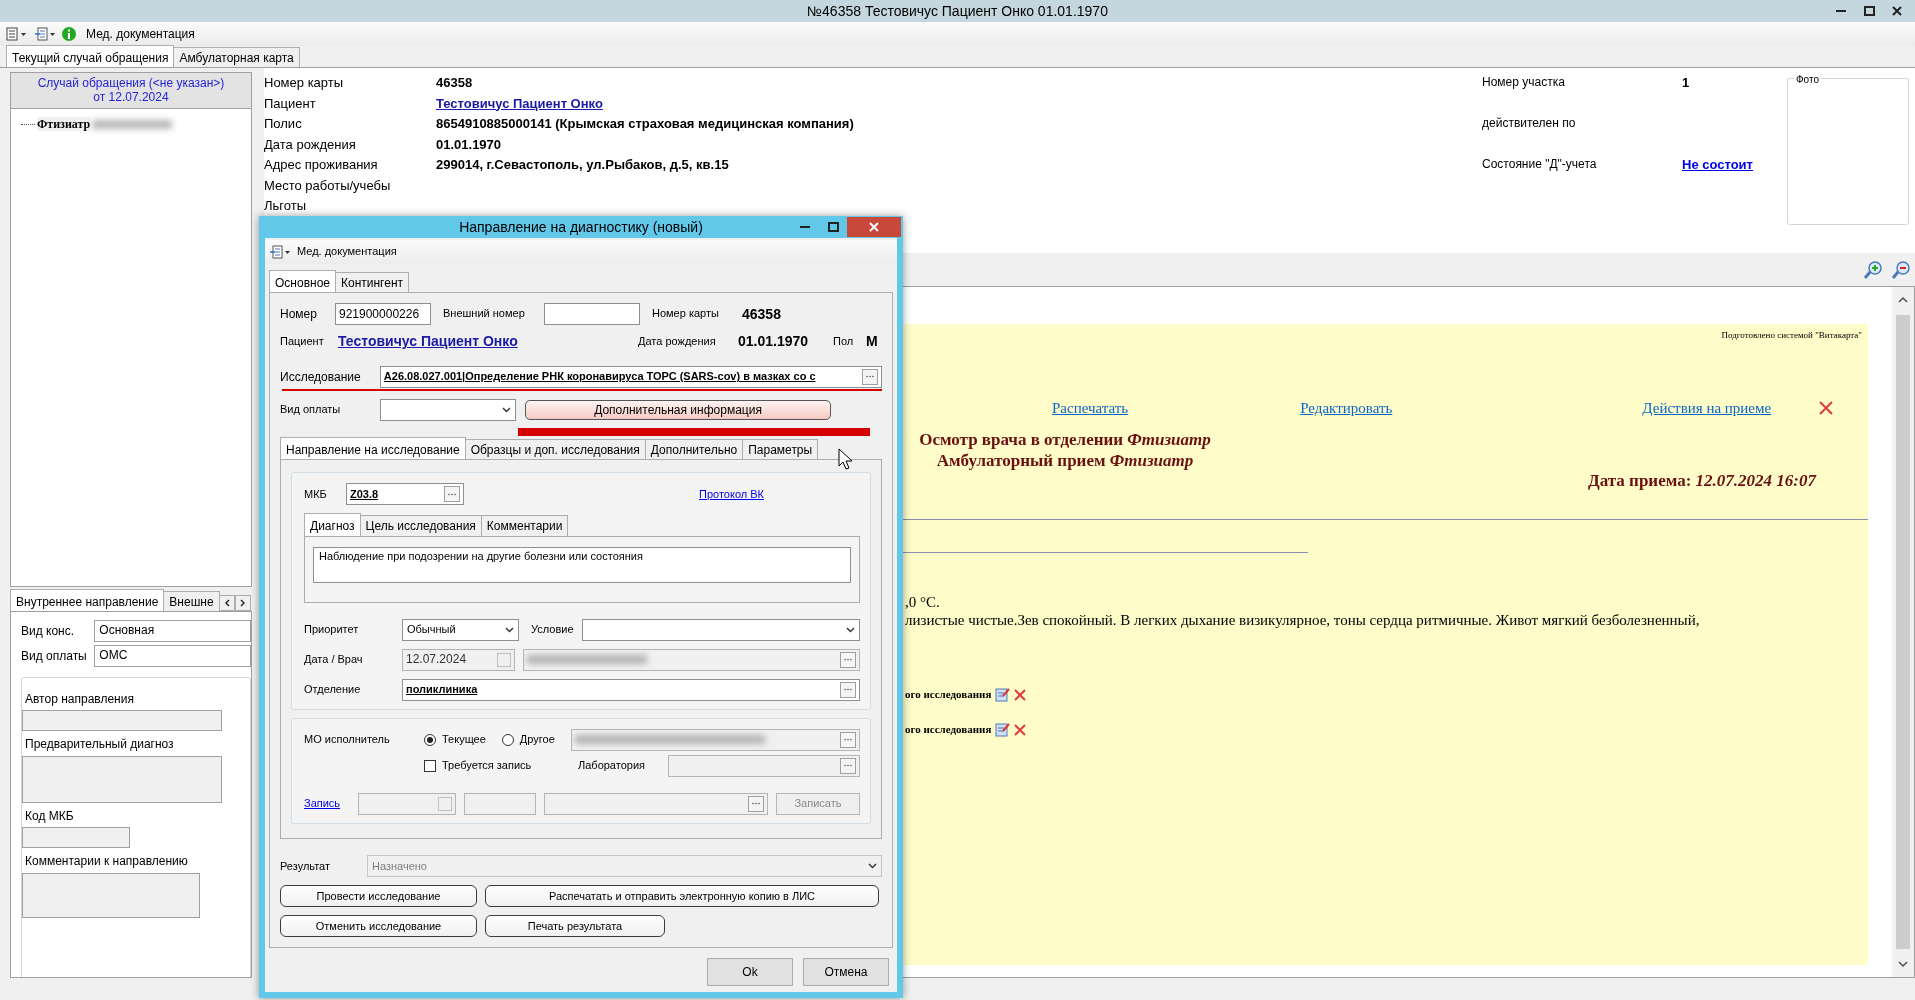 The image size is (1915, 1000). Describe the element at coordinates (69, 34) in the screenshot. I see `info-icon` at that location.